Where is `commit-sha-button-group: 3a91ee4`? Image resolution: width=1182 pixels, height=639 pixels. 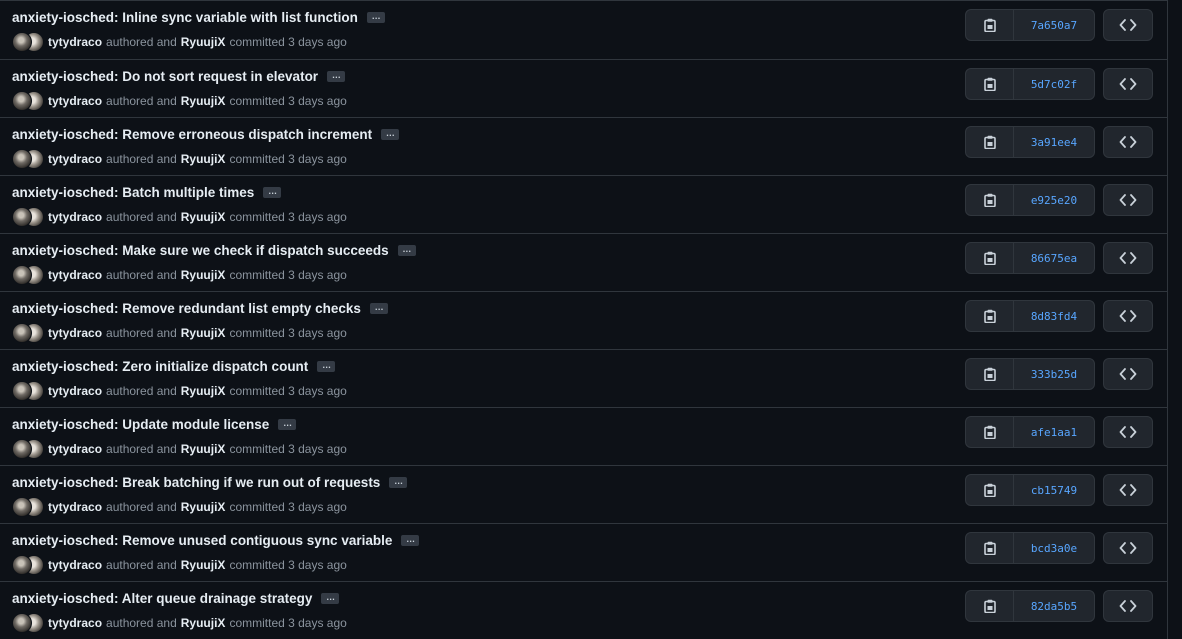 commit-sha-button-group: 3a91ee4 is located at coordinates (1030, 142).